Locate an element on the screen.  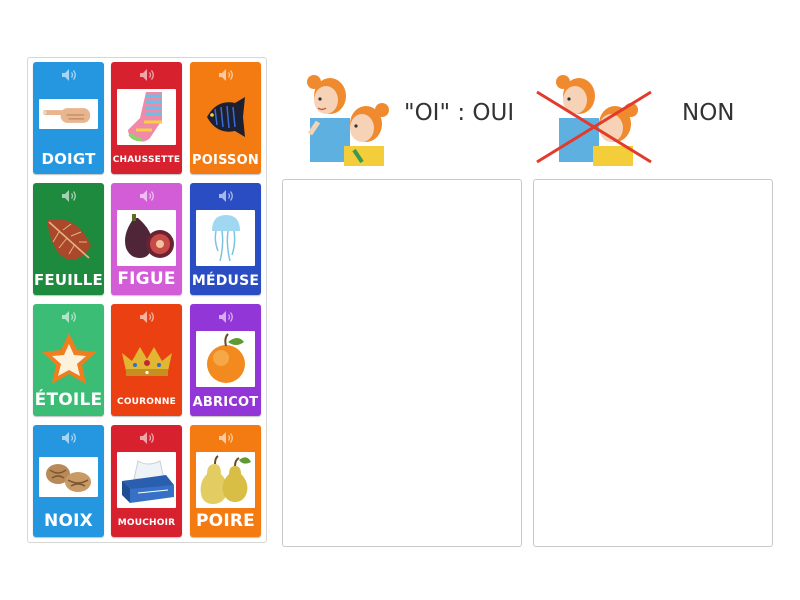
card-label: FIGUE is located at coordinates (146, 279).